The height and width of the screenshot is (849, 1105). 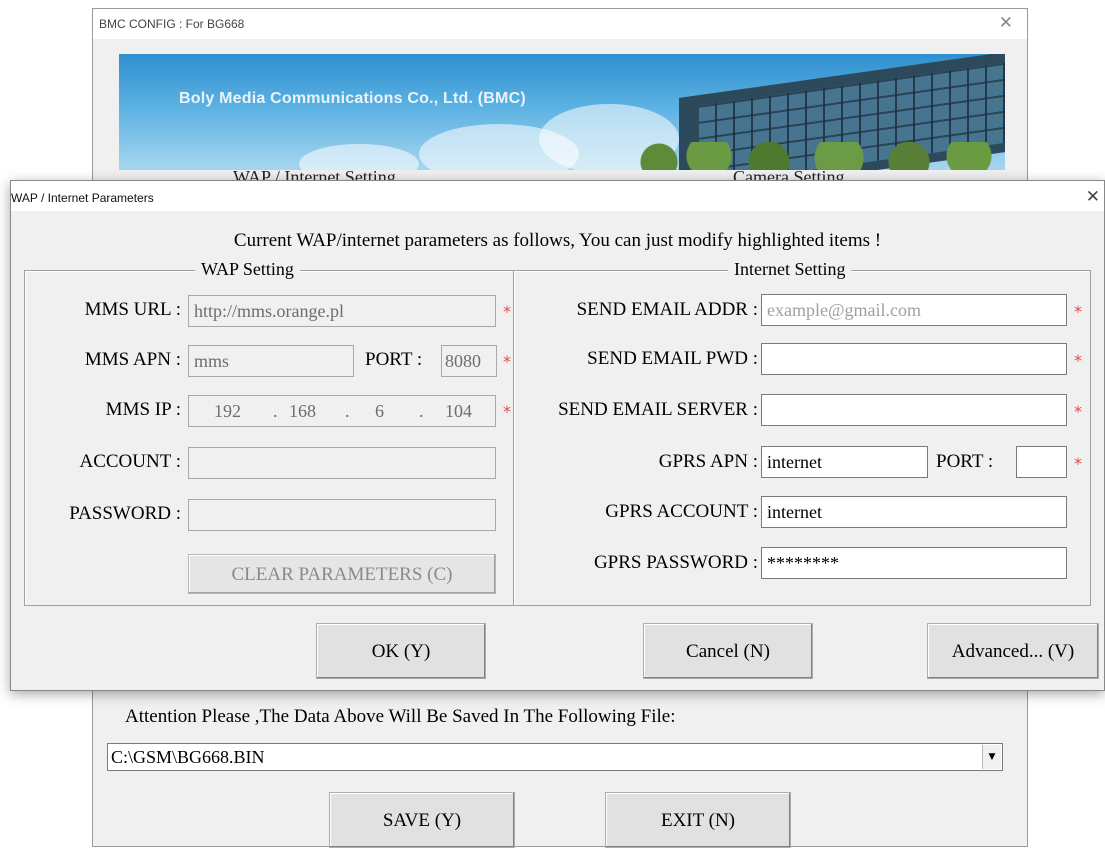 I want to click on mms-port-label: PORT :, so click(x=394, y=359).